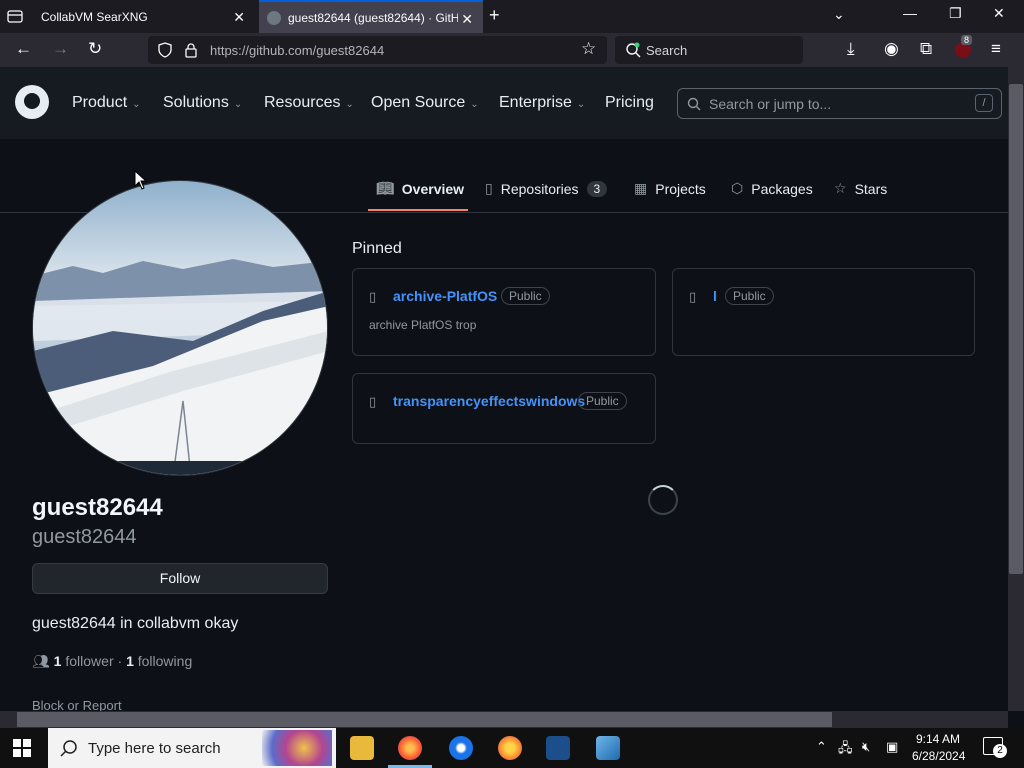  I want to click on followers-info: 👥︎ 1 follower · 1 following, so click(112, 661).